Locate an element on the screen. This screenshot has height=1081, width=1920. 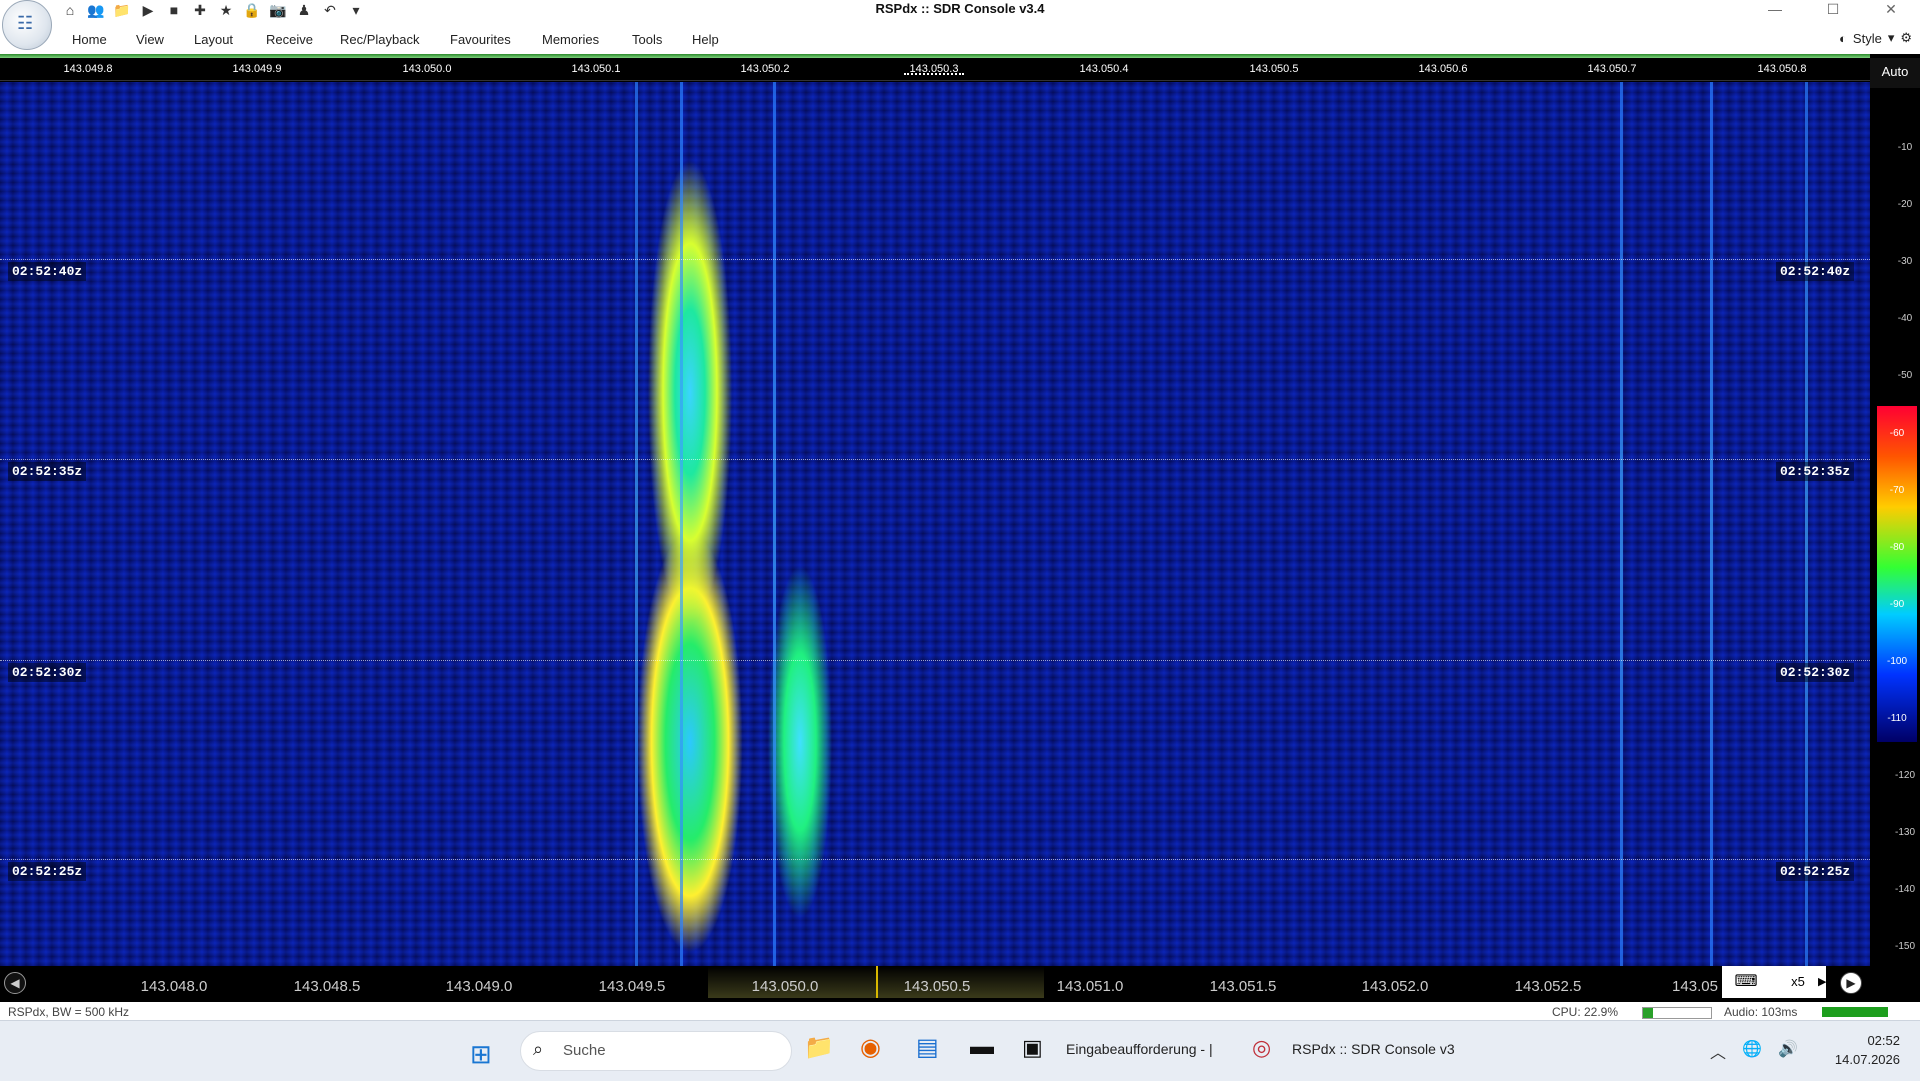
color-range-bar: -60 -70 -80 -90 -100 -110 is located at coordinates (1897, 574).